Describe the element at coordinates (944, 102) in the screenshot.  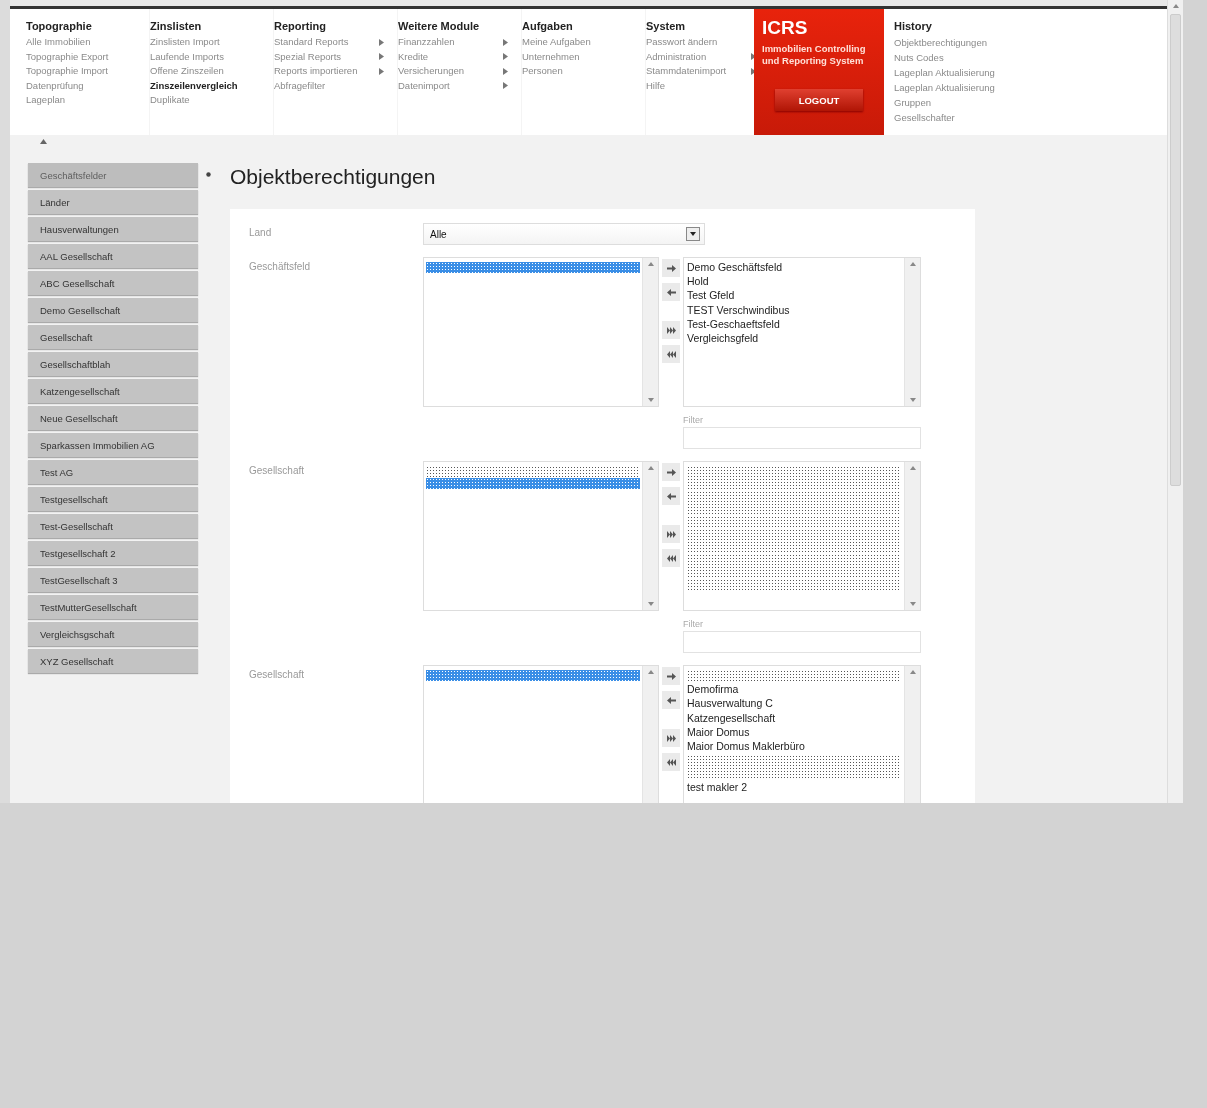
I see `history-item: Gruppen` at that location.